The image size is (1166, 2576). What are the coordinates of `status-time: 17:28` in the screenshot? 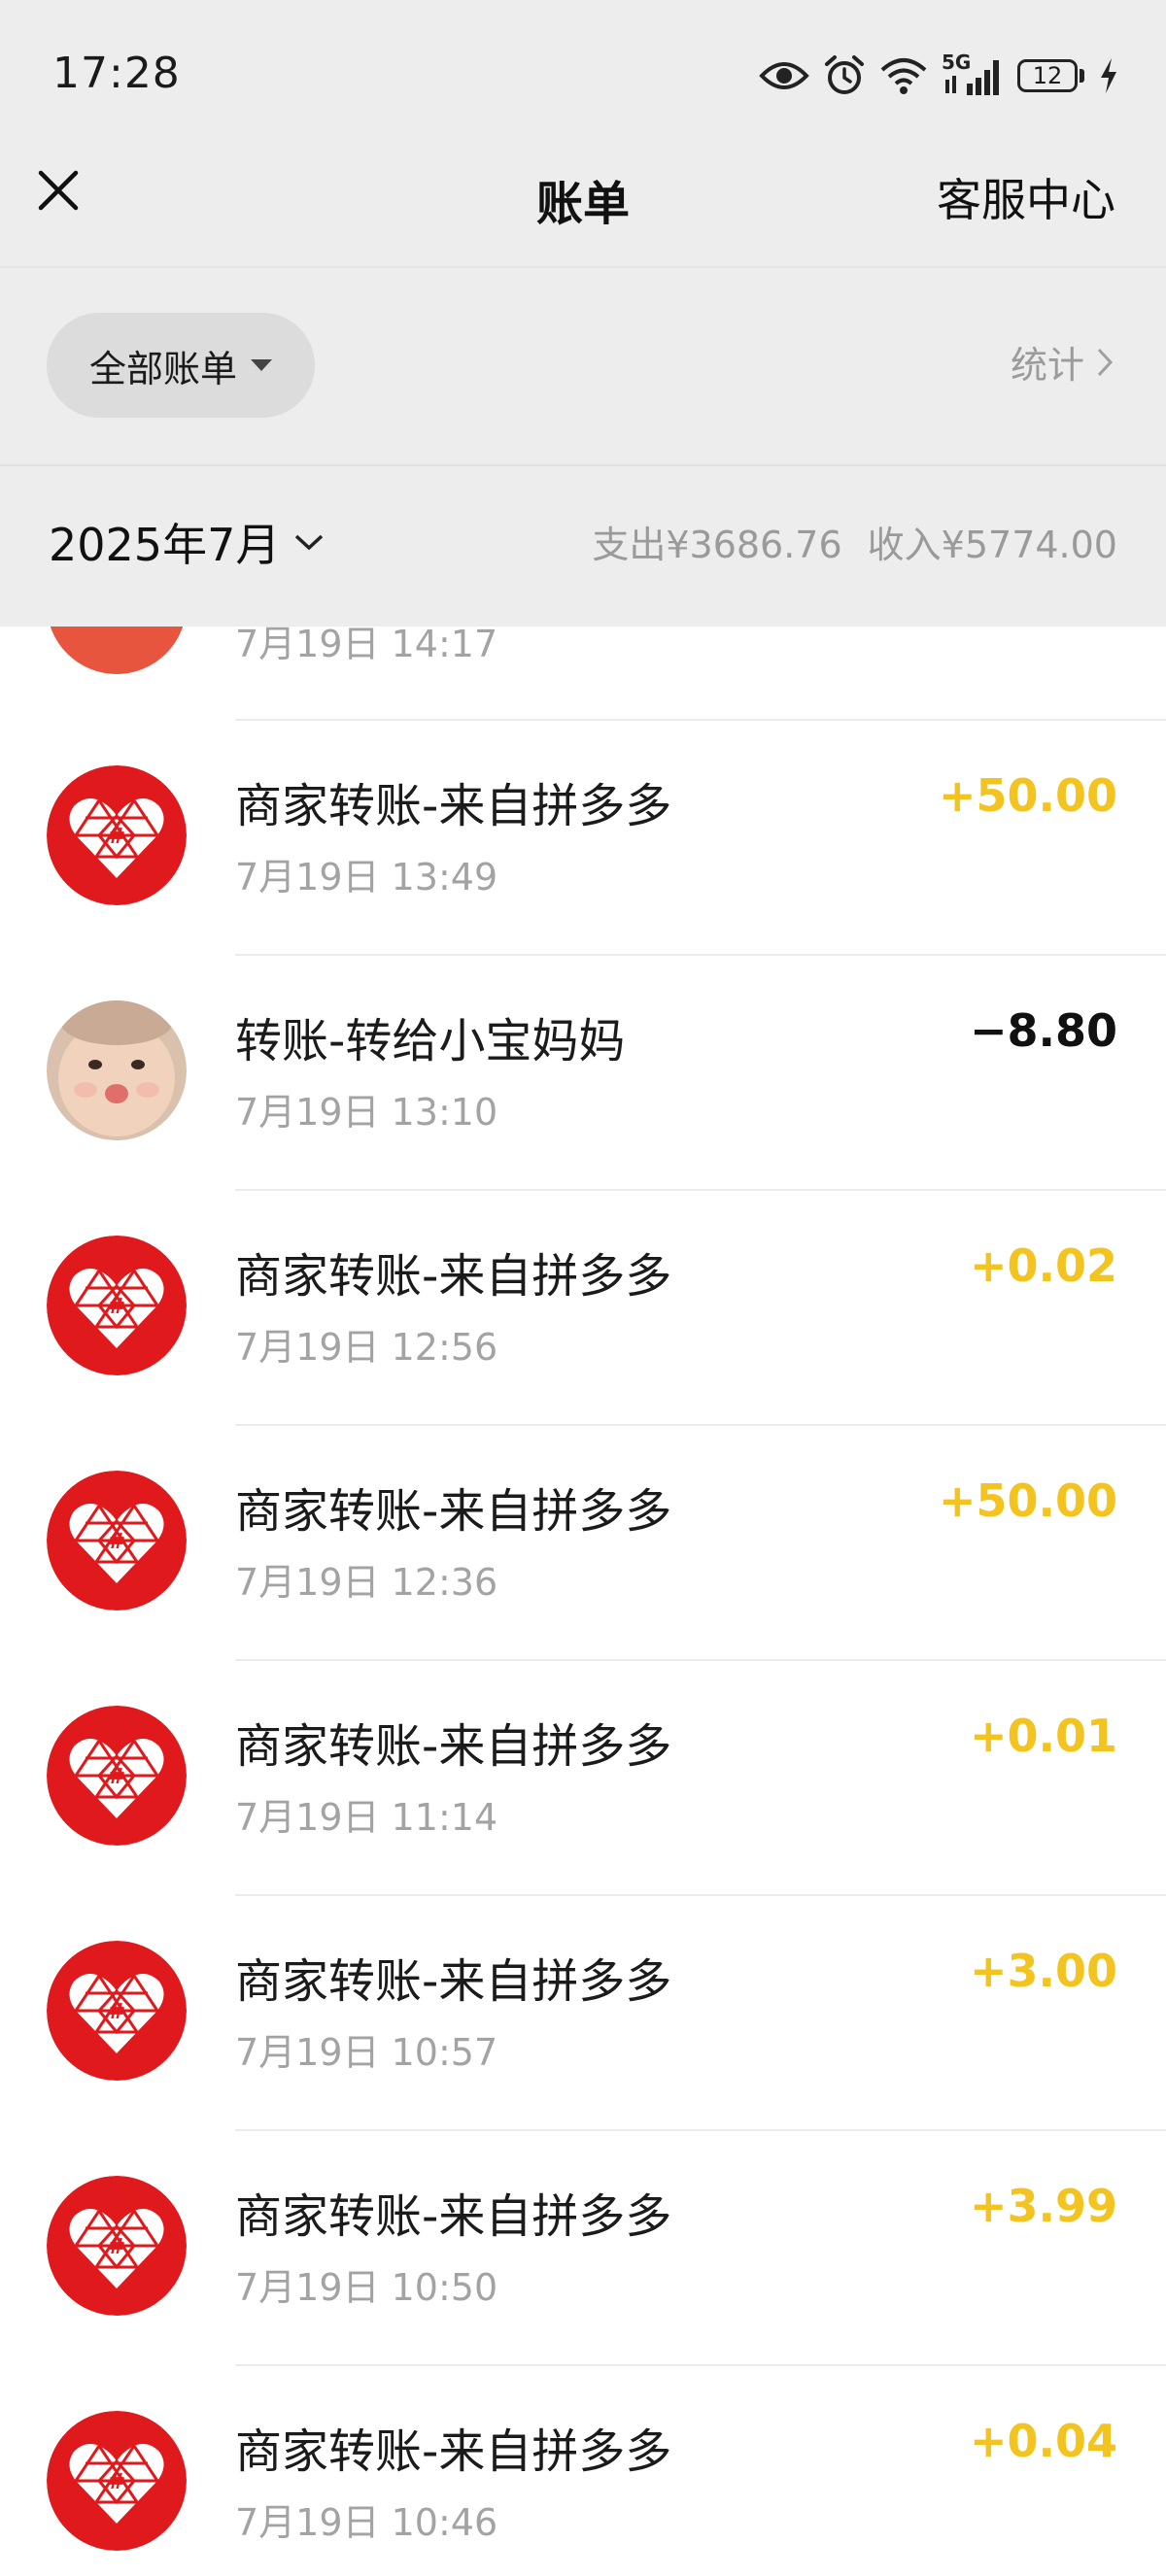 It's located at (116, 73).